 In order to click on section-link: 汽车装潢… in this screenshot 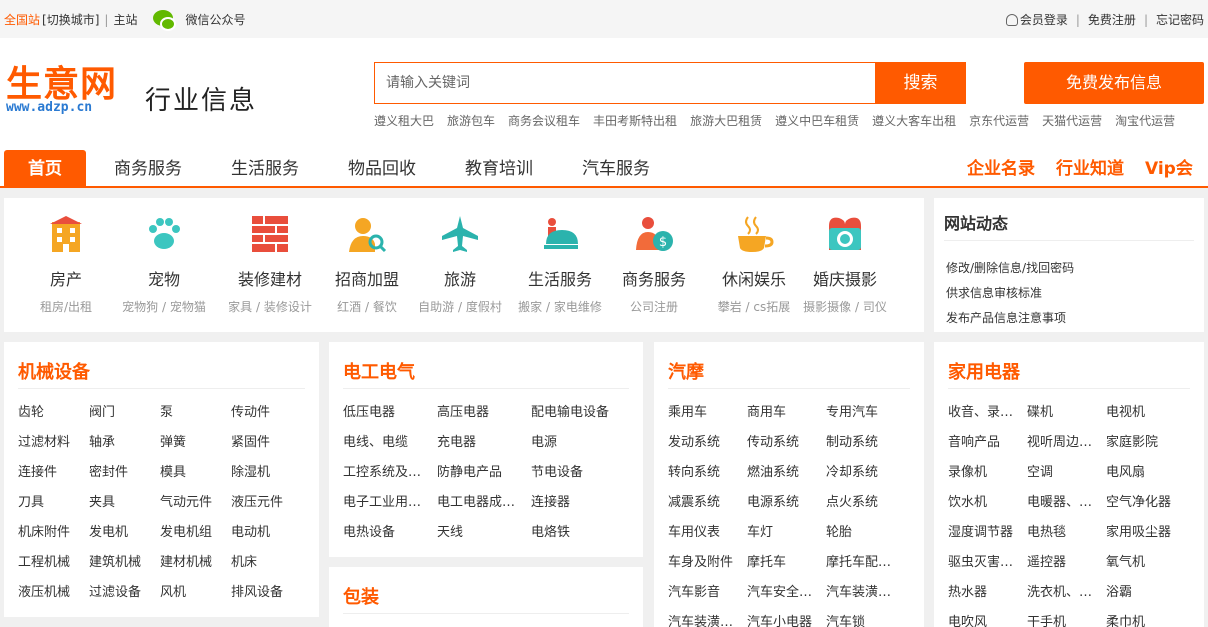, I will do `click(707, 617)`.